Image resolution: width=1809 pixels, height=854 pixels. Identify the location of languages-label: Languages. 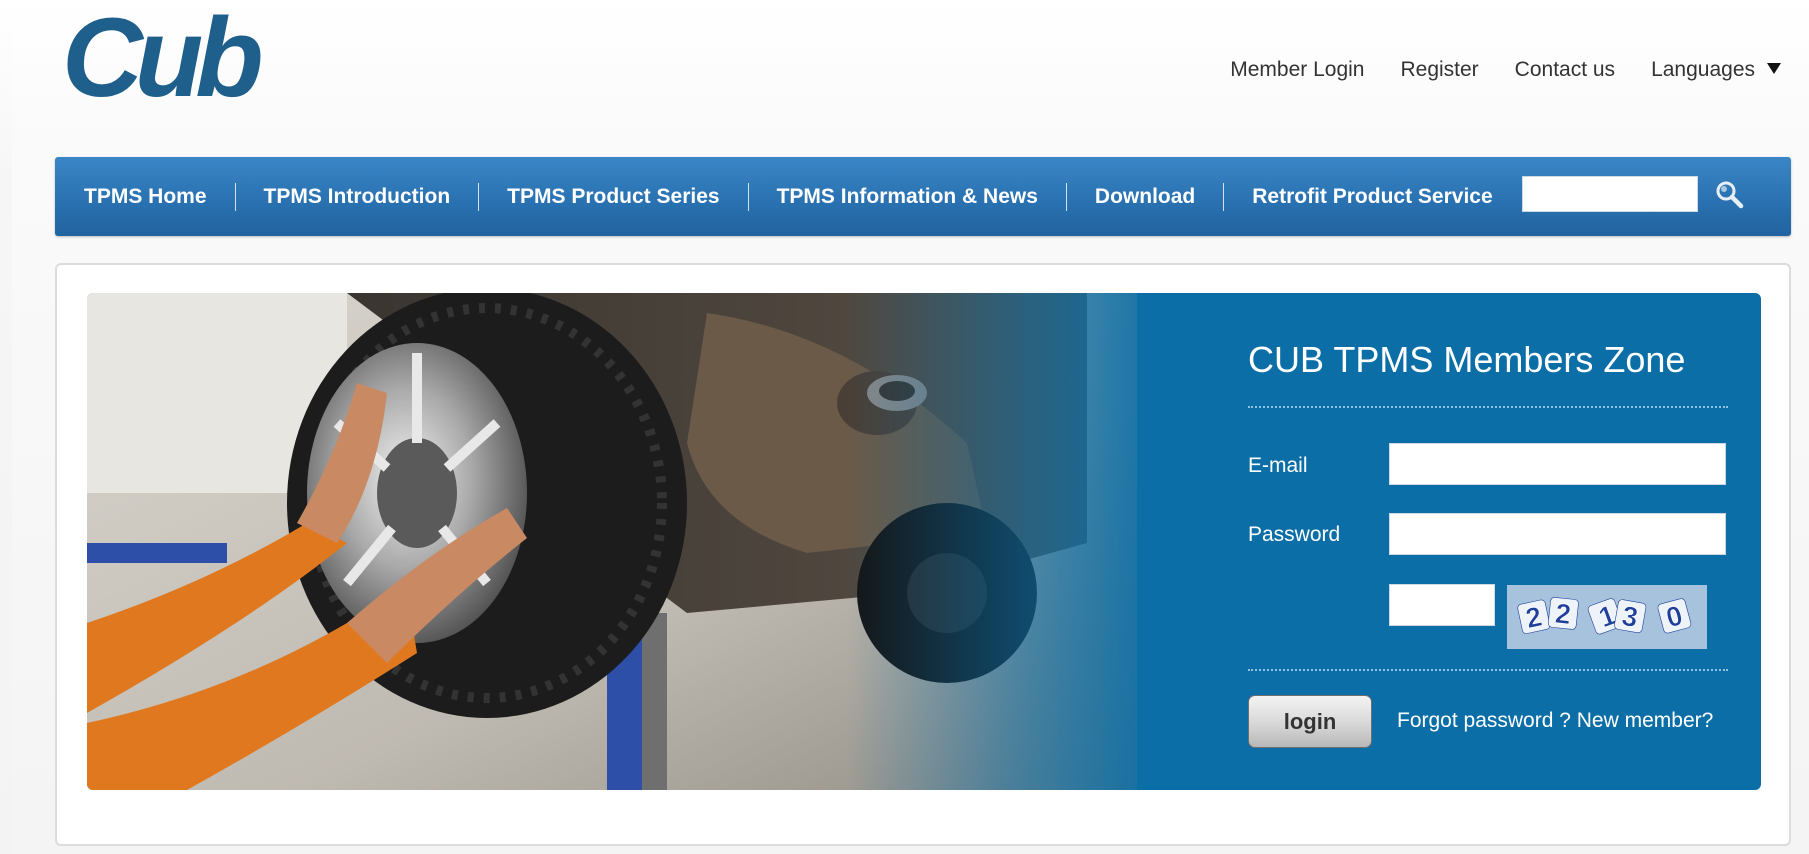
(1703, 69).